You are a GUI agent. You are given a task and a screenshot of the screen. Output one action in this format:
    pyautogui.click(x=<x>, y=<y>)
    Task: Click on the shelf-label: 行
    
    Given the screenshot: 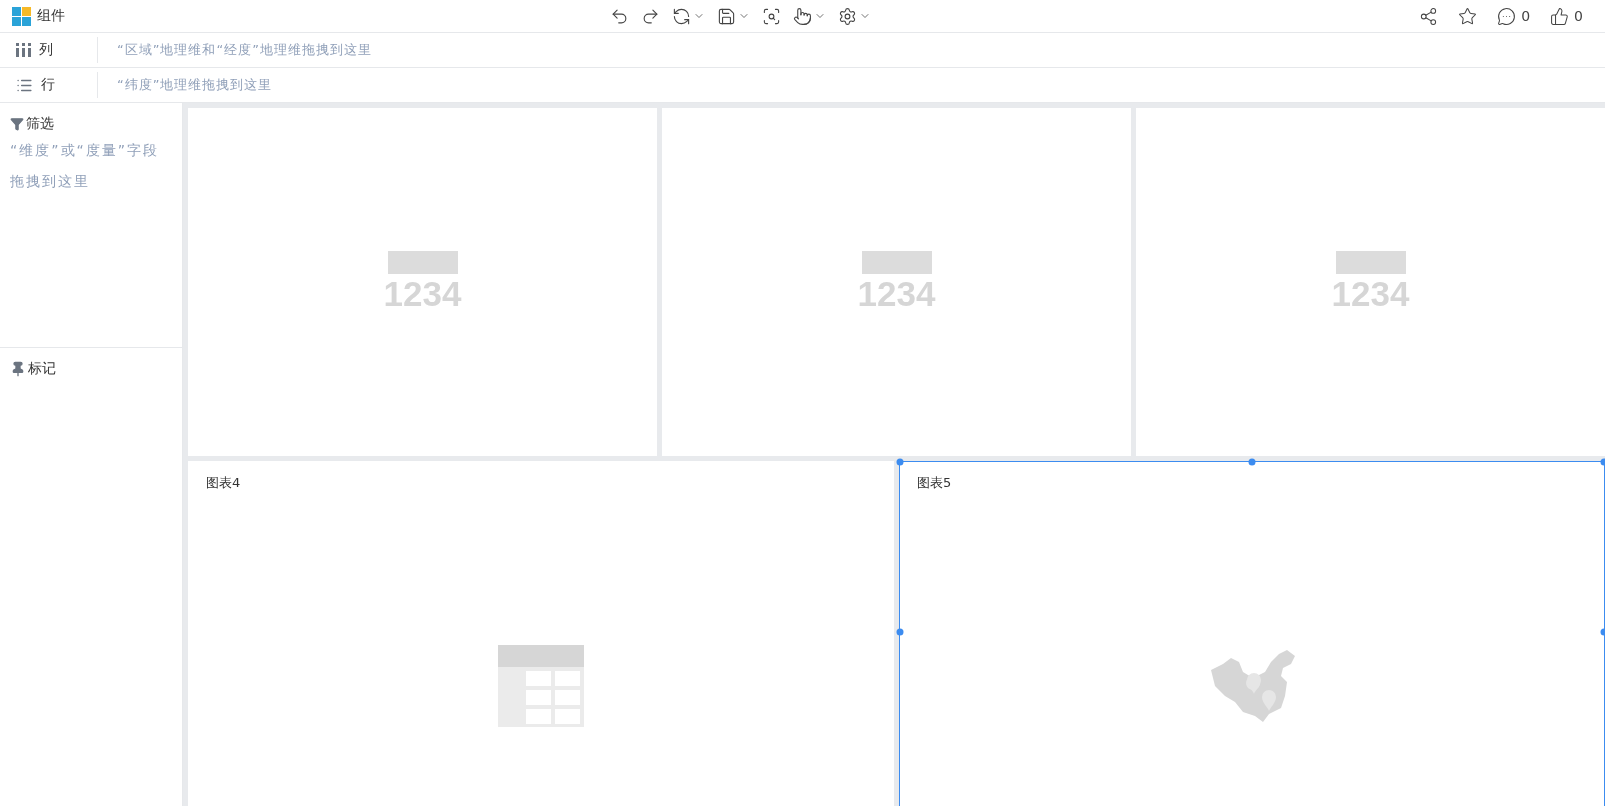 What is the action you would take?
    pyautogui.click(x=48, y=85)
    